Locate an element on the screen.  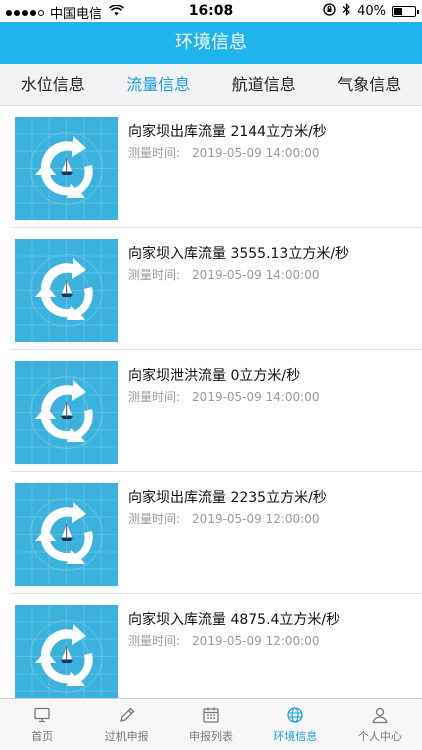
tabbar-environment: 环境信息 is located at coordinates (295, 724).